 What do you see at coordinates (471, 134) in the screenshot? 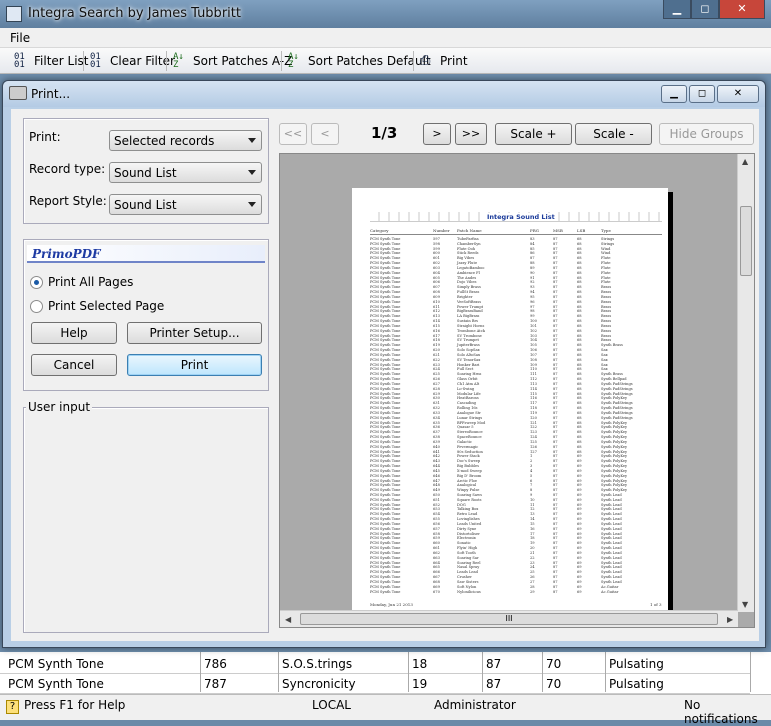
I see `last-page-button: >>` at bounding box center [471, 134].